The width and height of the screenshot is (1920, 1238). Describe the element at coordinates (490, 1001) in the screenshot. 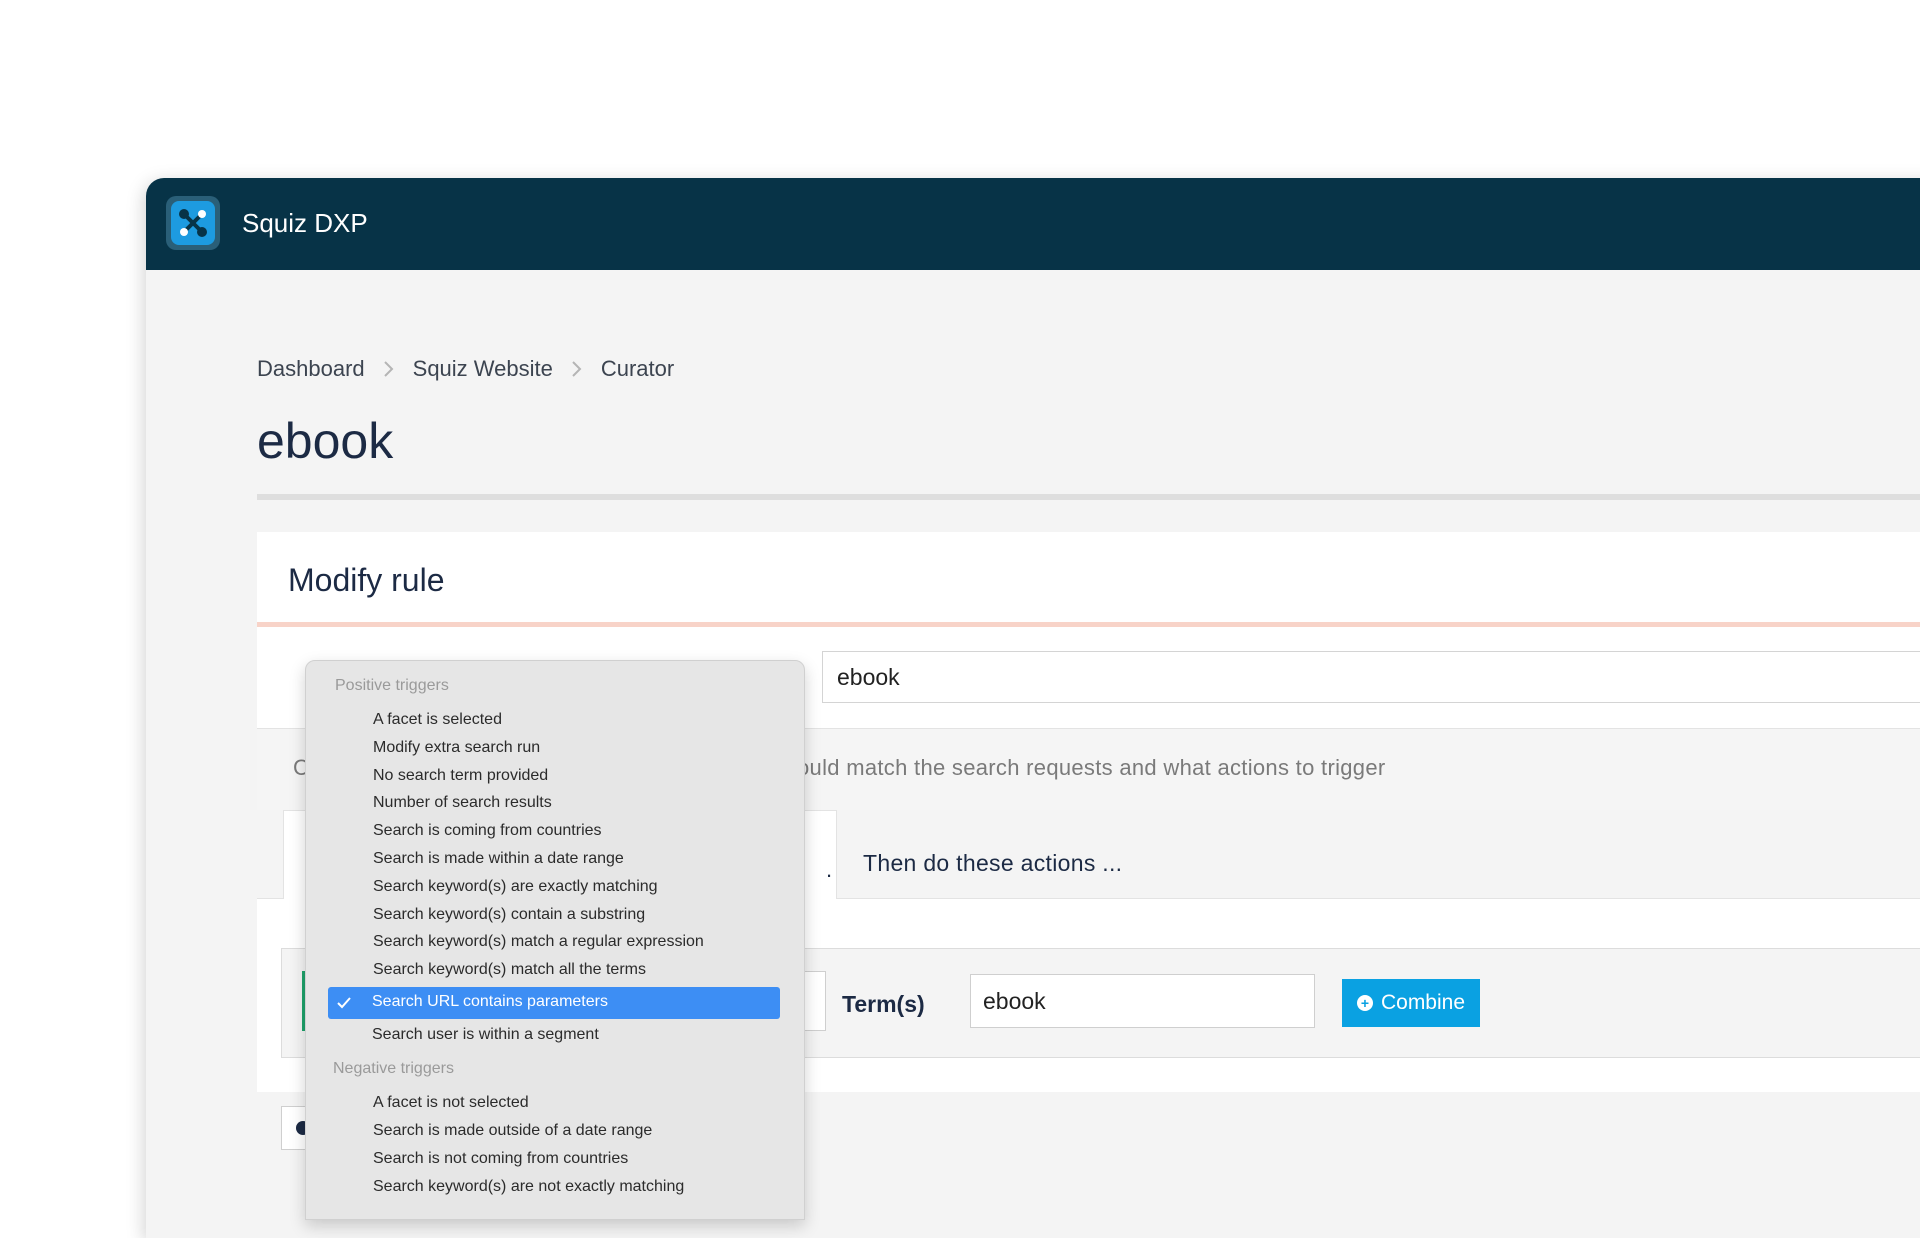

I see `selected-option-label: Search URL contains parameters` at that location.